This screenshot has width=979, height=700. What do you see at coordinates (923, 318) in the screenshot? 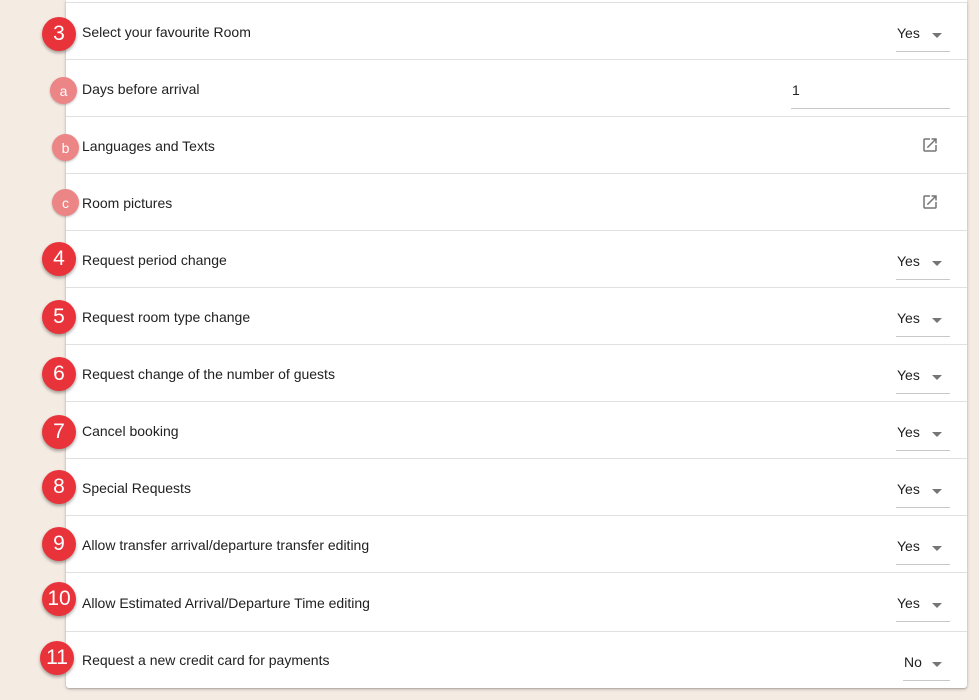
I see `room-type-change-select: Yes` at bounding box center [923, 318].